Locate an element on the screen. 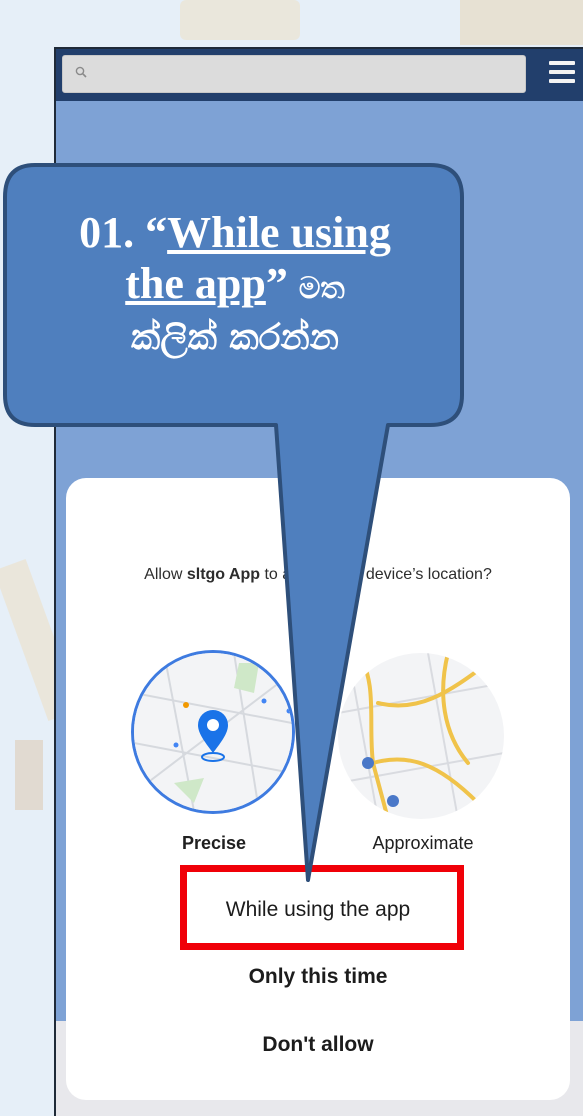 The width and height of the screenshot is (583, 1116). precise-label: Precise is located at coordinates (214, 843).